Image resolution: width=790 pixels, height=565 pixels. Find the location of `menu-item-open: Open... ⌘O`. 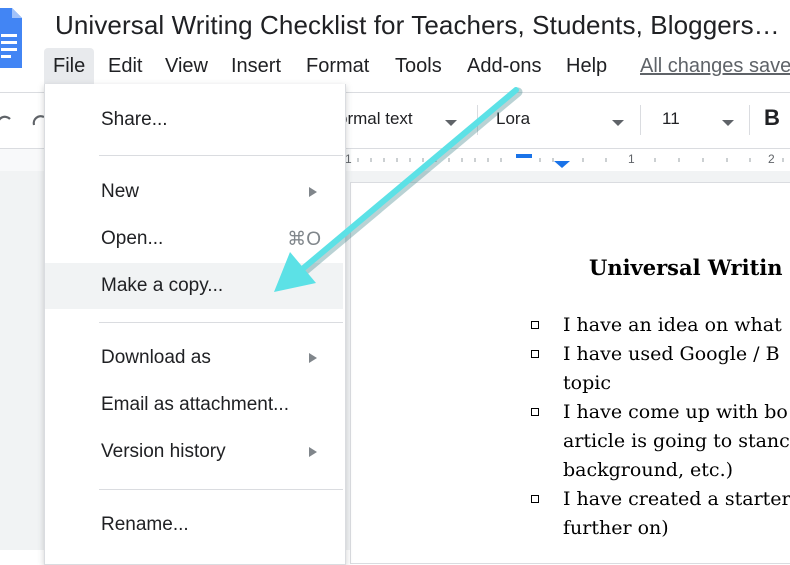

menu-item-open: Open... ⌘O is located at coordinates (194, 239).